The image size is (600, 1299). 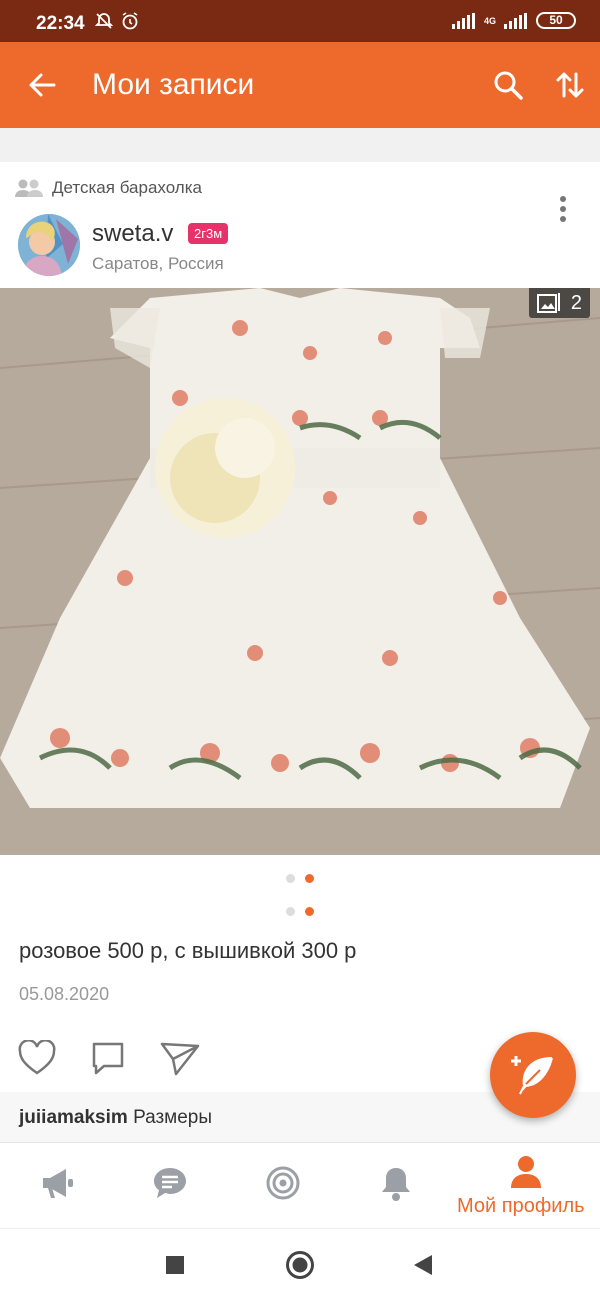 I want to click on post-group: Детская барахолка, so click(x=108, y=188).